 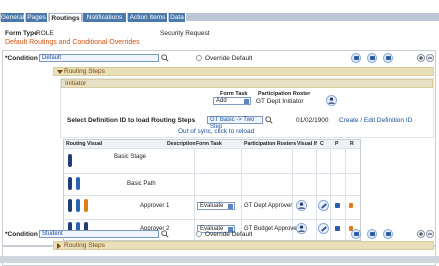 I want to click on form-type-value: ROLE, so click(x=45, y=33).